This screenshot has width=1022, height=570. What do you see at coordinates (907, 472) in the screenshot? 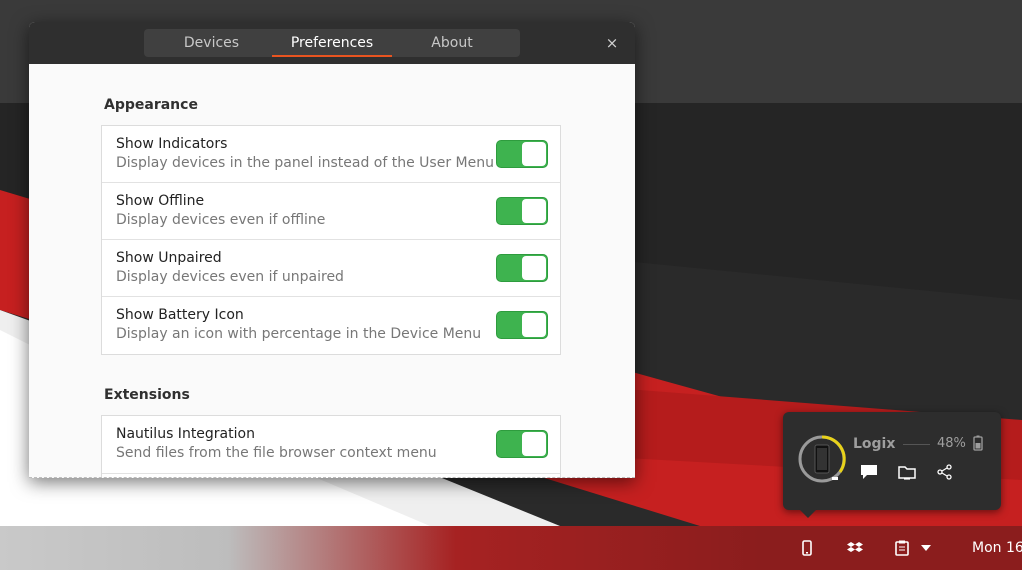
I see `browse-files-icon` at bounding box center [907, 472].